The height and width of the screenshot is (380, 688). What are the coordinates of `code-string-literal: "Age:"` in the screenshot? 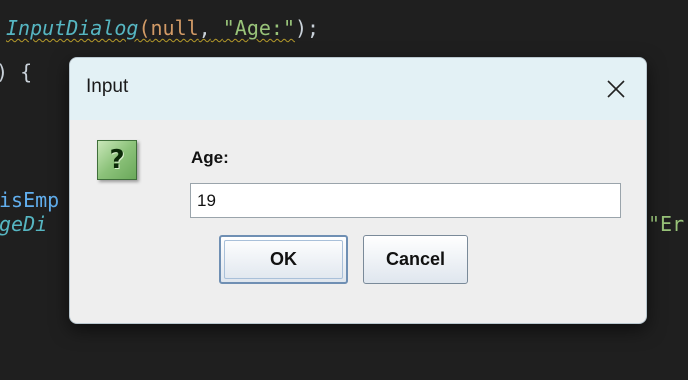 It's located at (259, 28).